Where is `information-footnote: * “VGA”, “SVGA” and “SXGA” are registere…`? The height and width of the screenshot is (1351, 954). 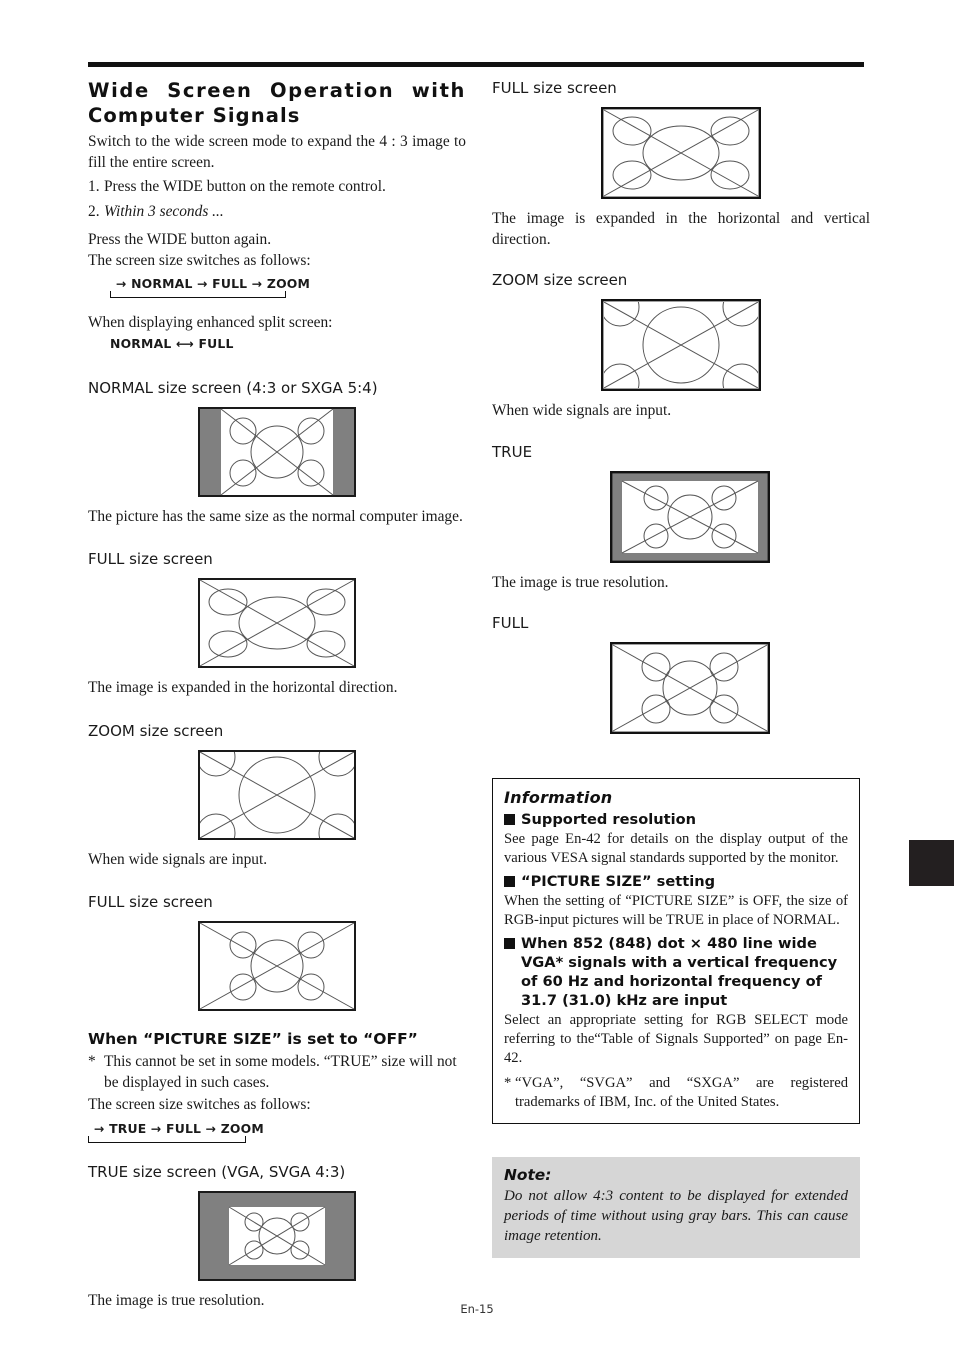
information-footnote: * “VGA”, “SVGA” and “SXGA” are registere… is located at coordinates (676, 1093).